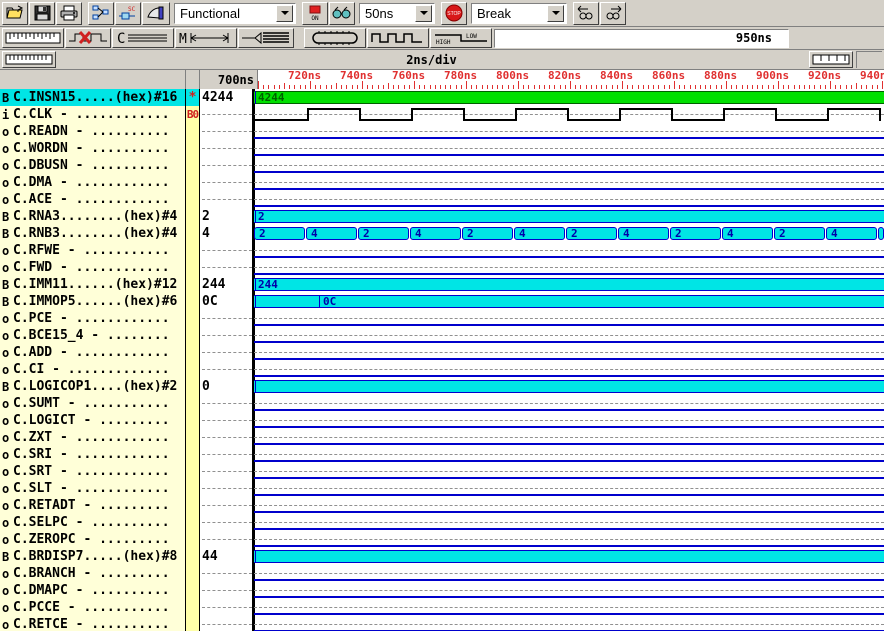 The width and height of the screenshot is (884, 633). I want to click on end-time-field: 950ns, so click(641, 38).